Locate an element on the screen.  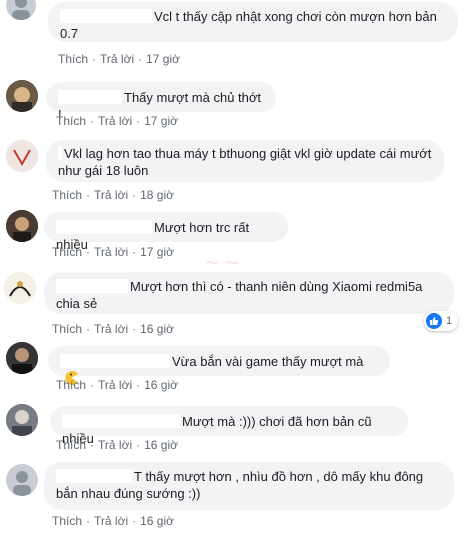
comment-bubble: Vừa bắn vài game thấy mượt mà is located at coordinates (219, 365).